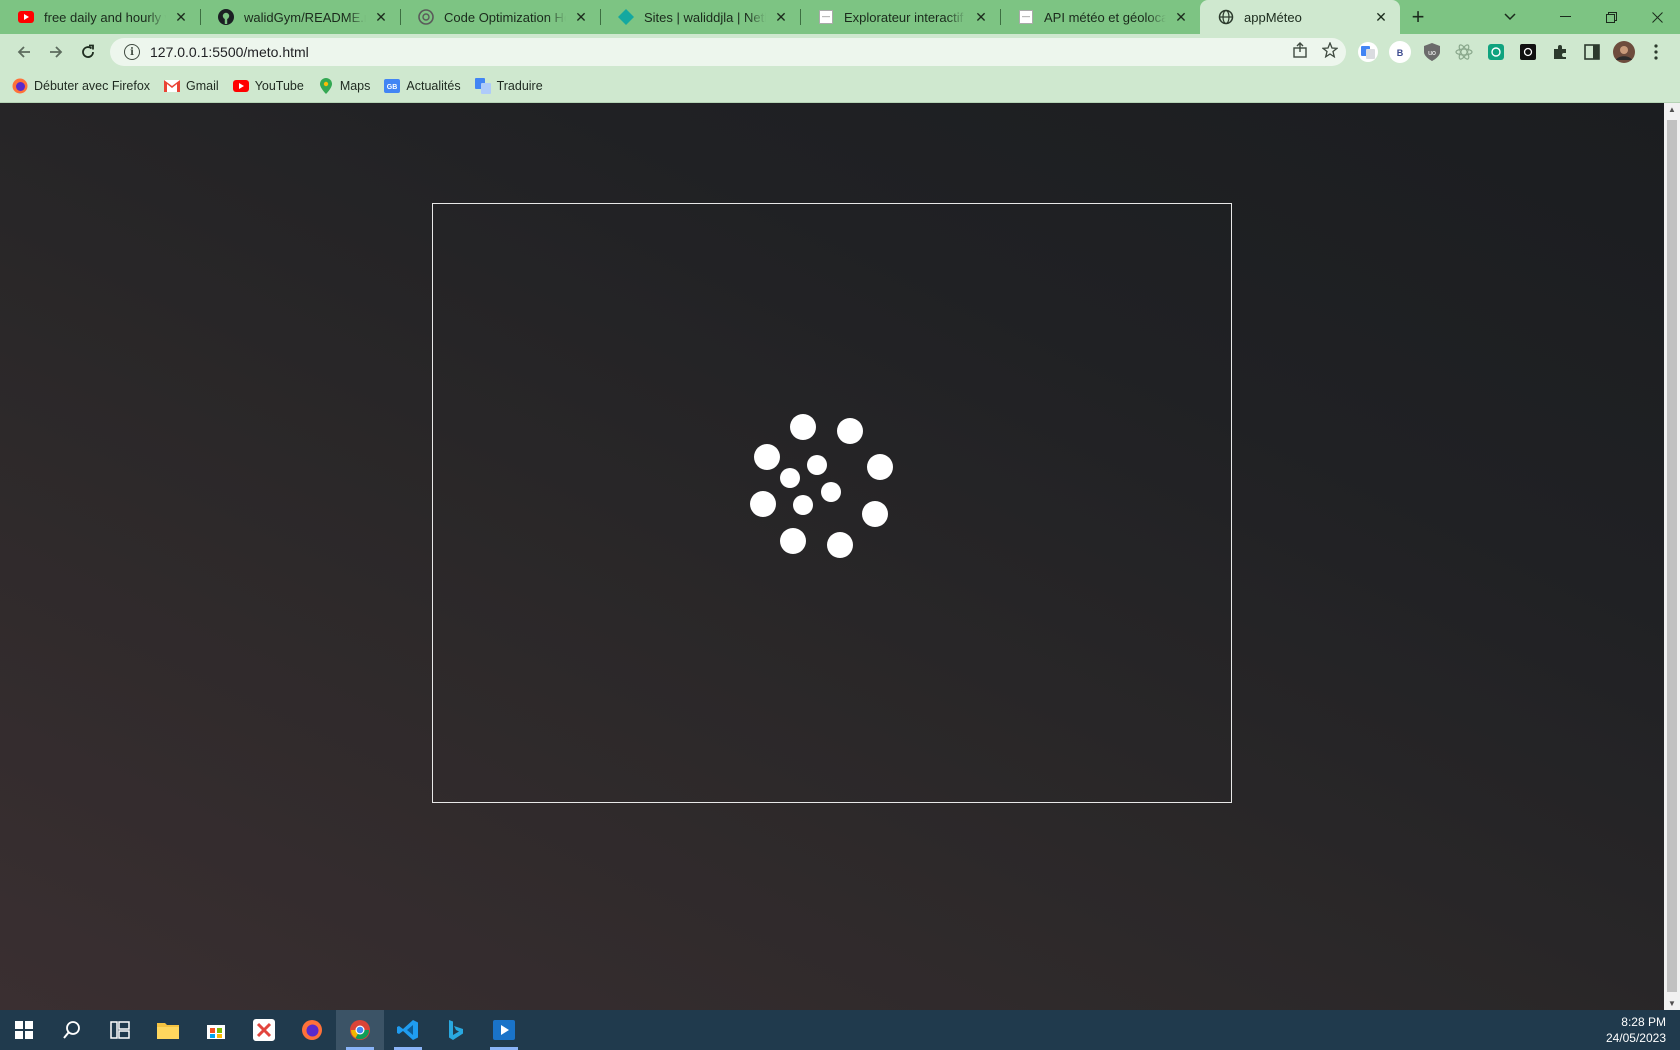 The height and width of the screenshot is (1050, 1680). I want to click on bookmark-translate: Traduire, so click(508, 86).